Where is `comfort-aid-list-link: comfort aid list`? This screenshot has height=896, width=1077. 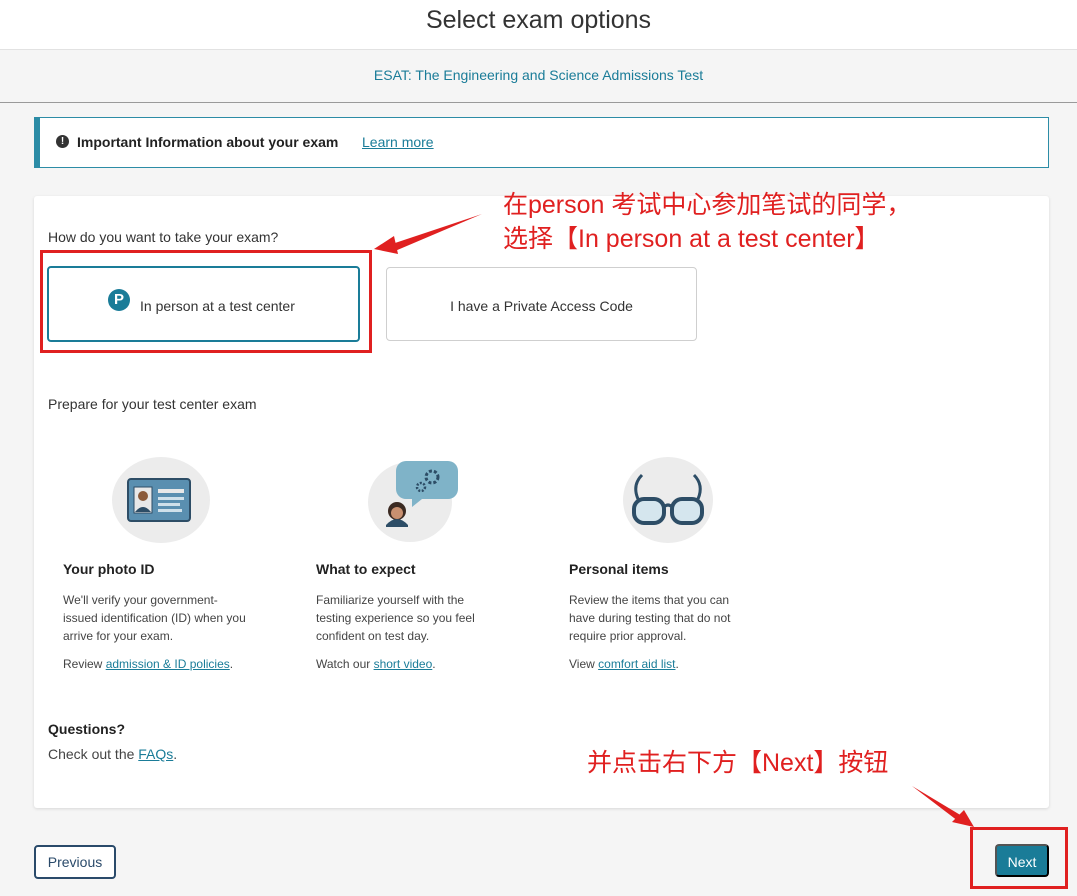 comfort-aid-list-link: comfort aid list is located at coordinates (636, 664).